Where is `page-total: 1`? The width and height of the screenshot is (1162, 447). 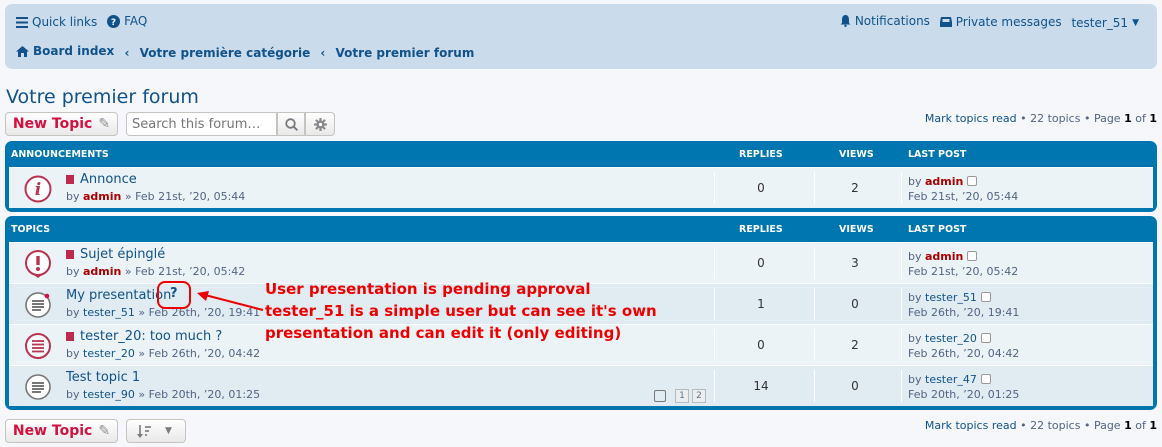 page-total: 1 is located at coordinates (1153, 425).